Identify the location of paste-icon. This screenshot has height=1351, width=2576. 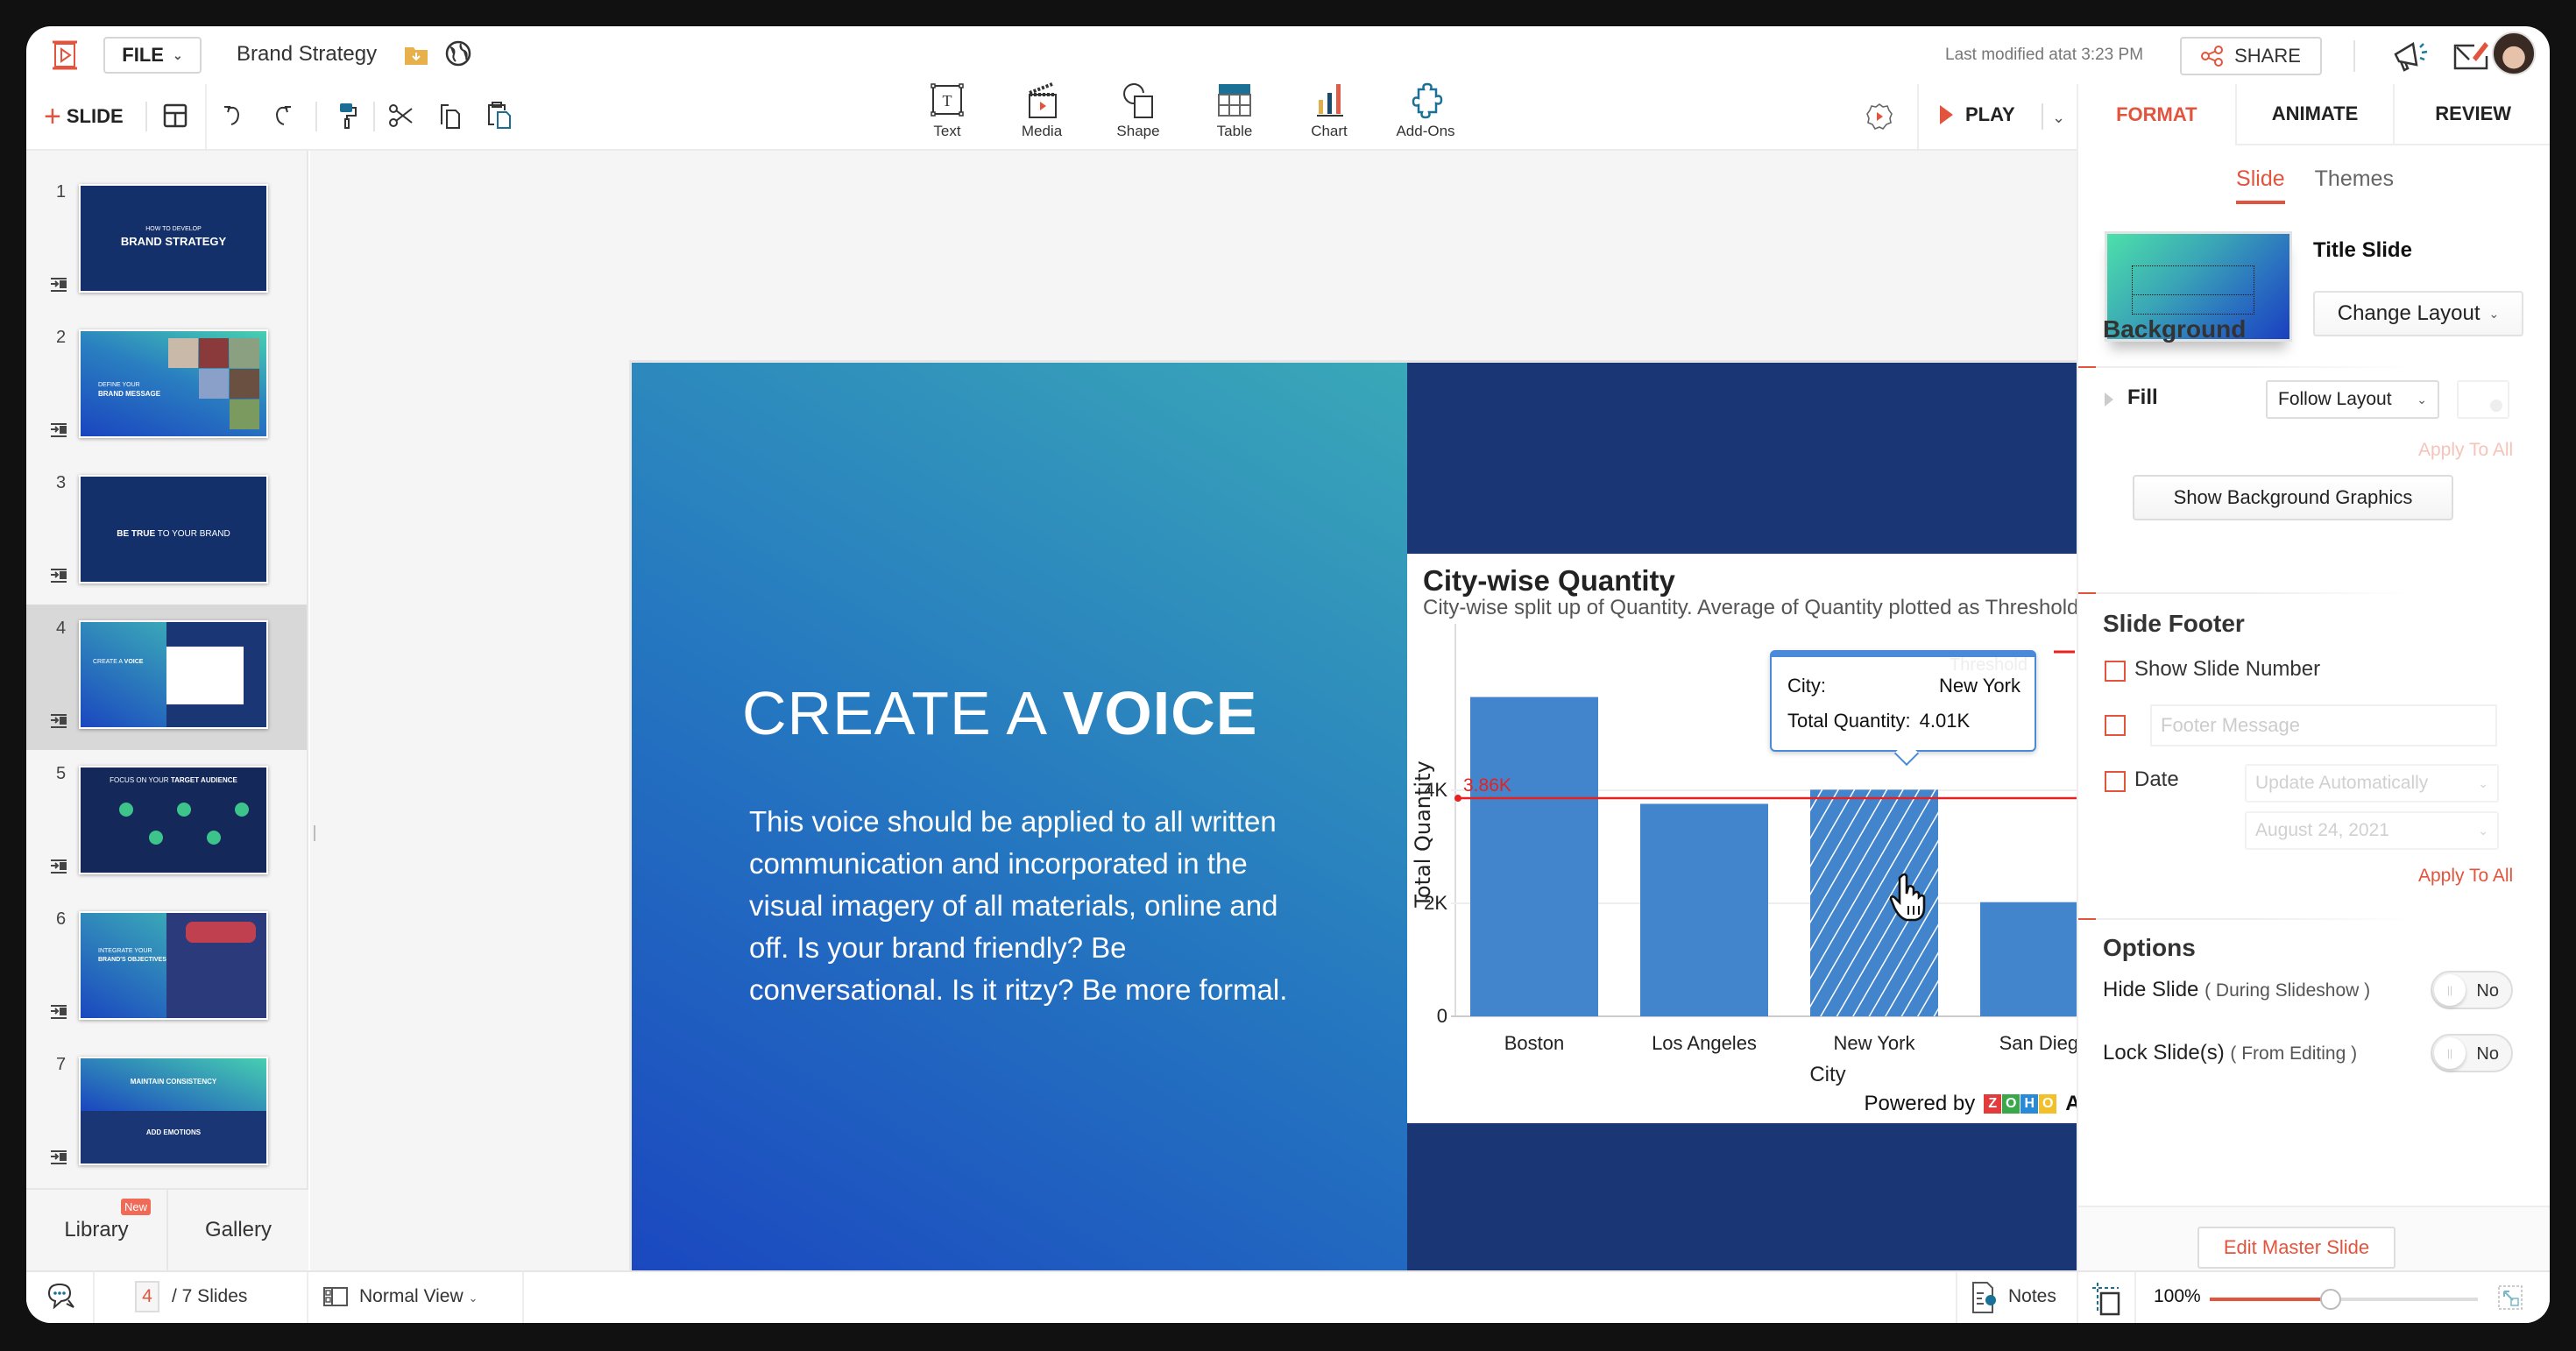
(499, 115).